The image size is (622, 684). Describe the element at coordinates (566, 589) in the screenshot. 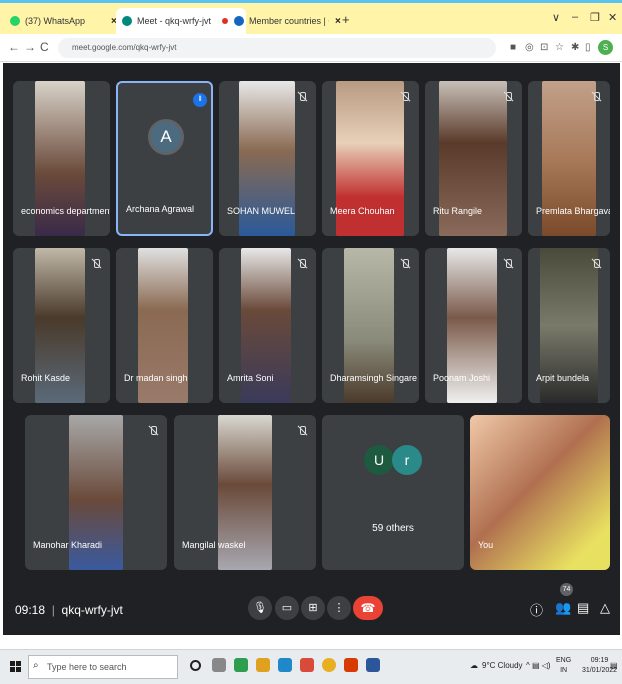

I see `participant-count-badge: 74` at that location.